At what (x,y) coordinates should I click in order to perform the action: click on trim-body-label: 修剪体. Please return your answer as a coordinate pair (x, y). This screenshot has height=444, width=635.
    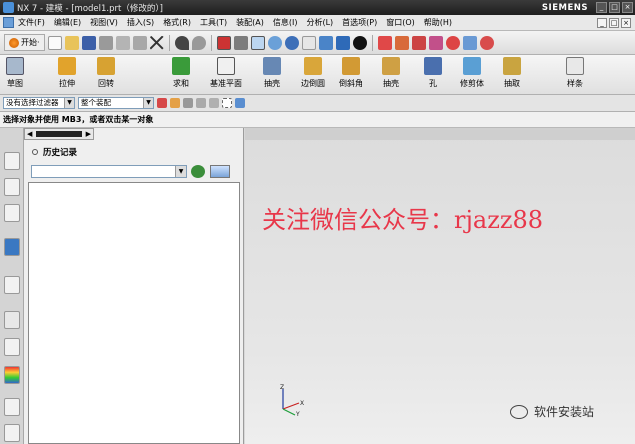
    Looking at the image, I should click on (472, 83).